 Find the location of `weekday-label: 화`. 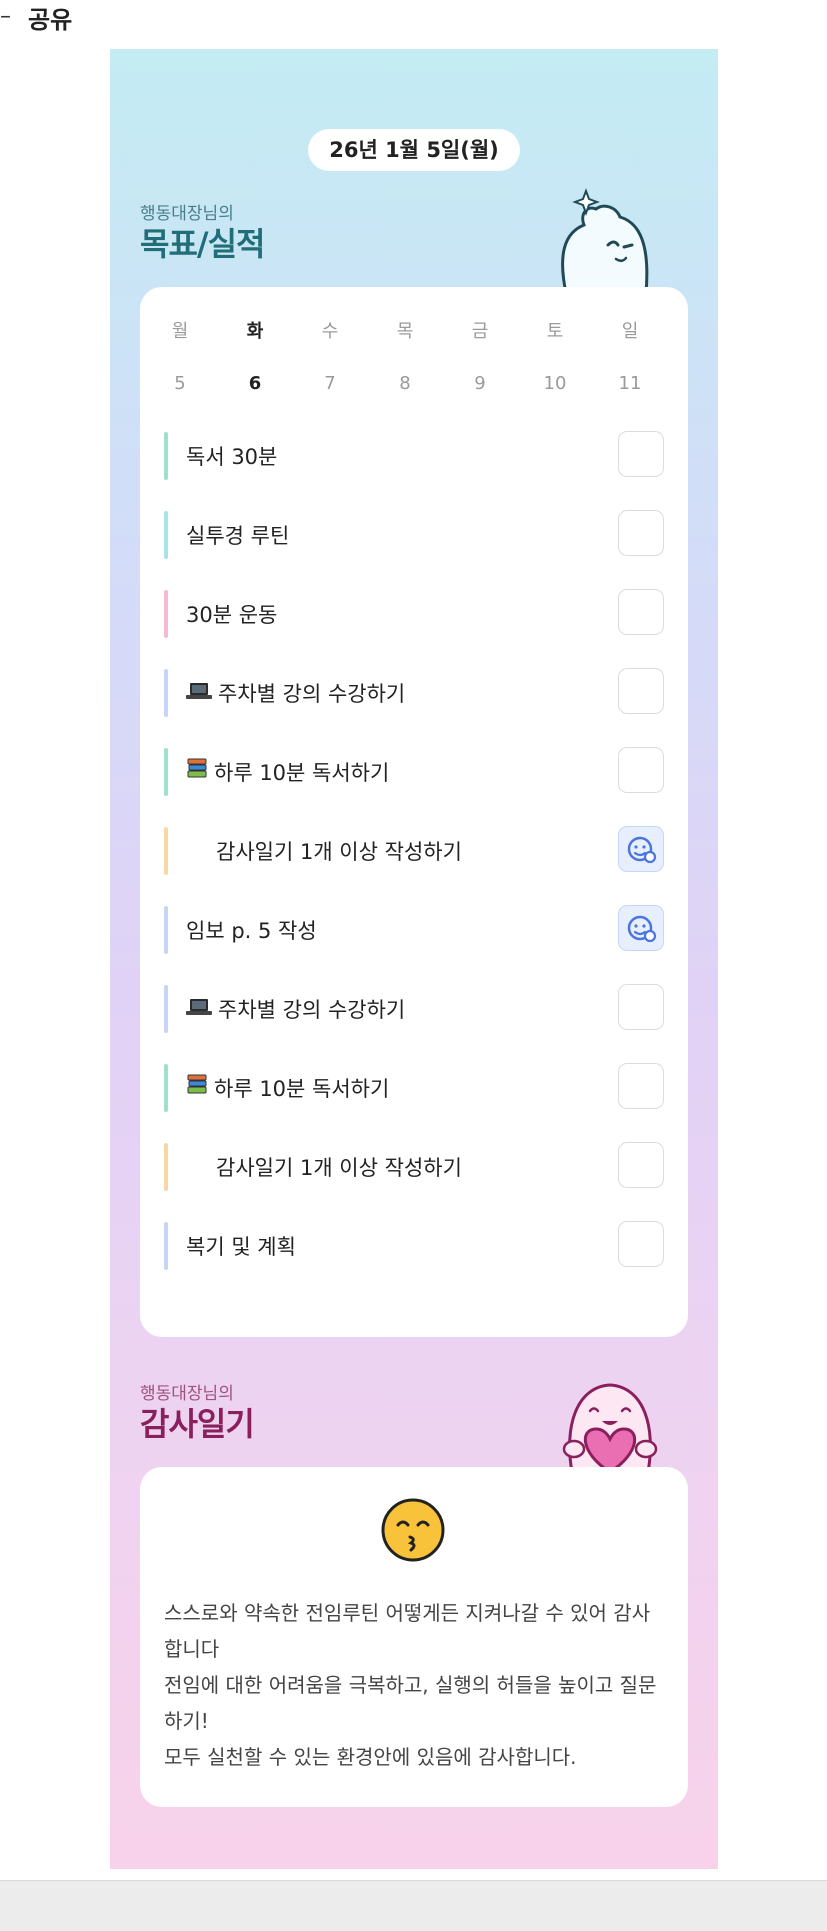

weekday-label: 화 is located at coordinates (255, 331).